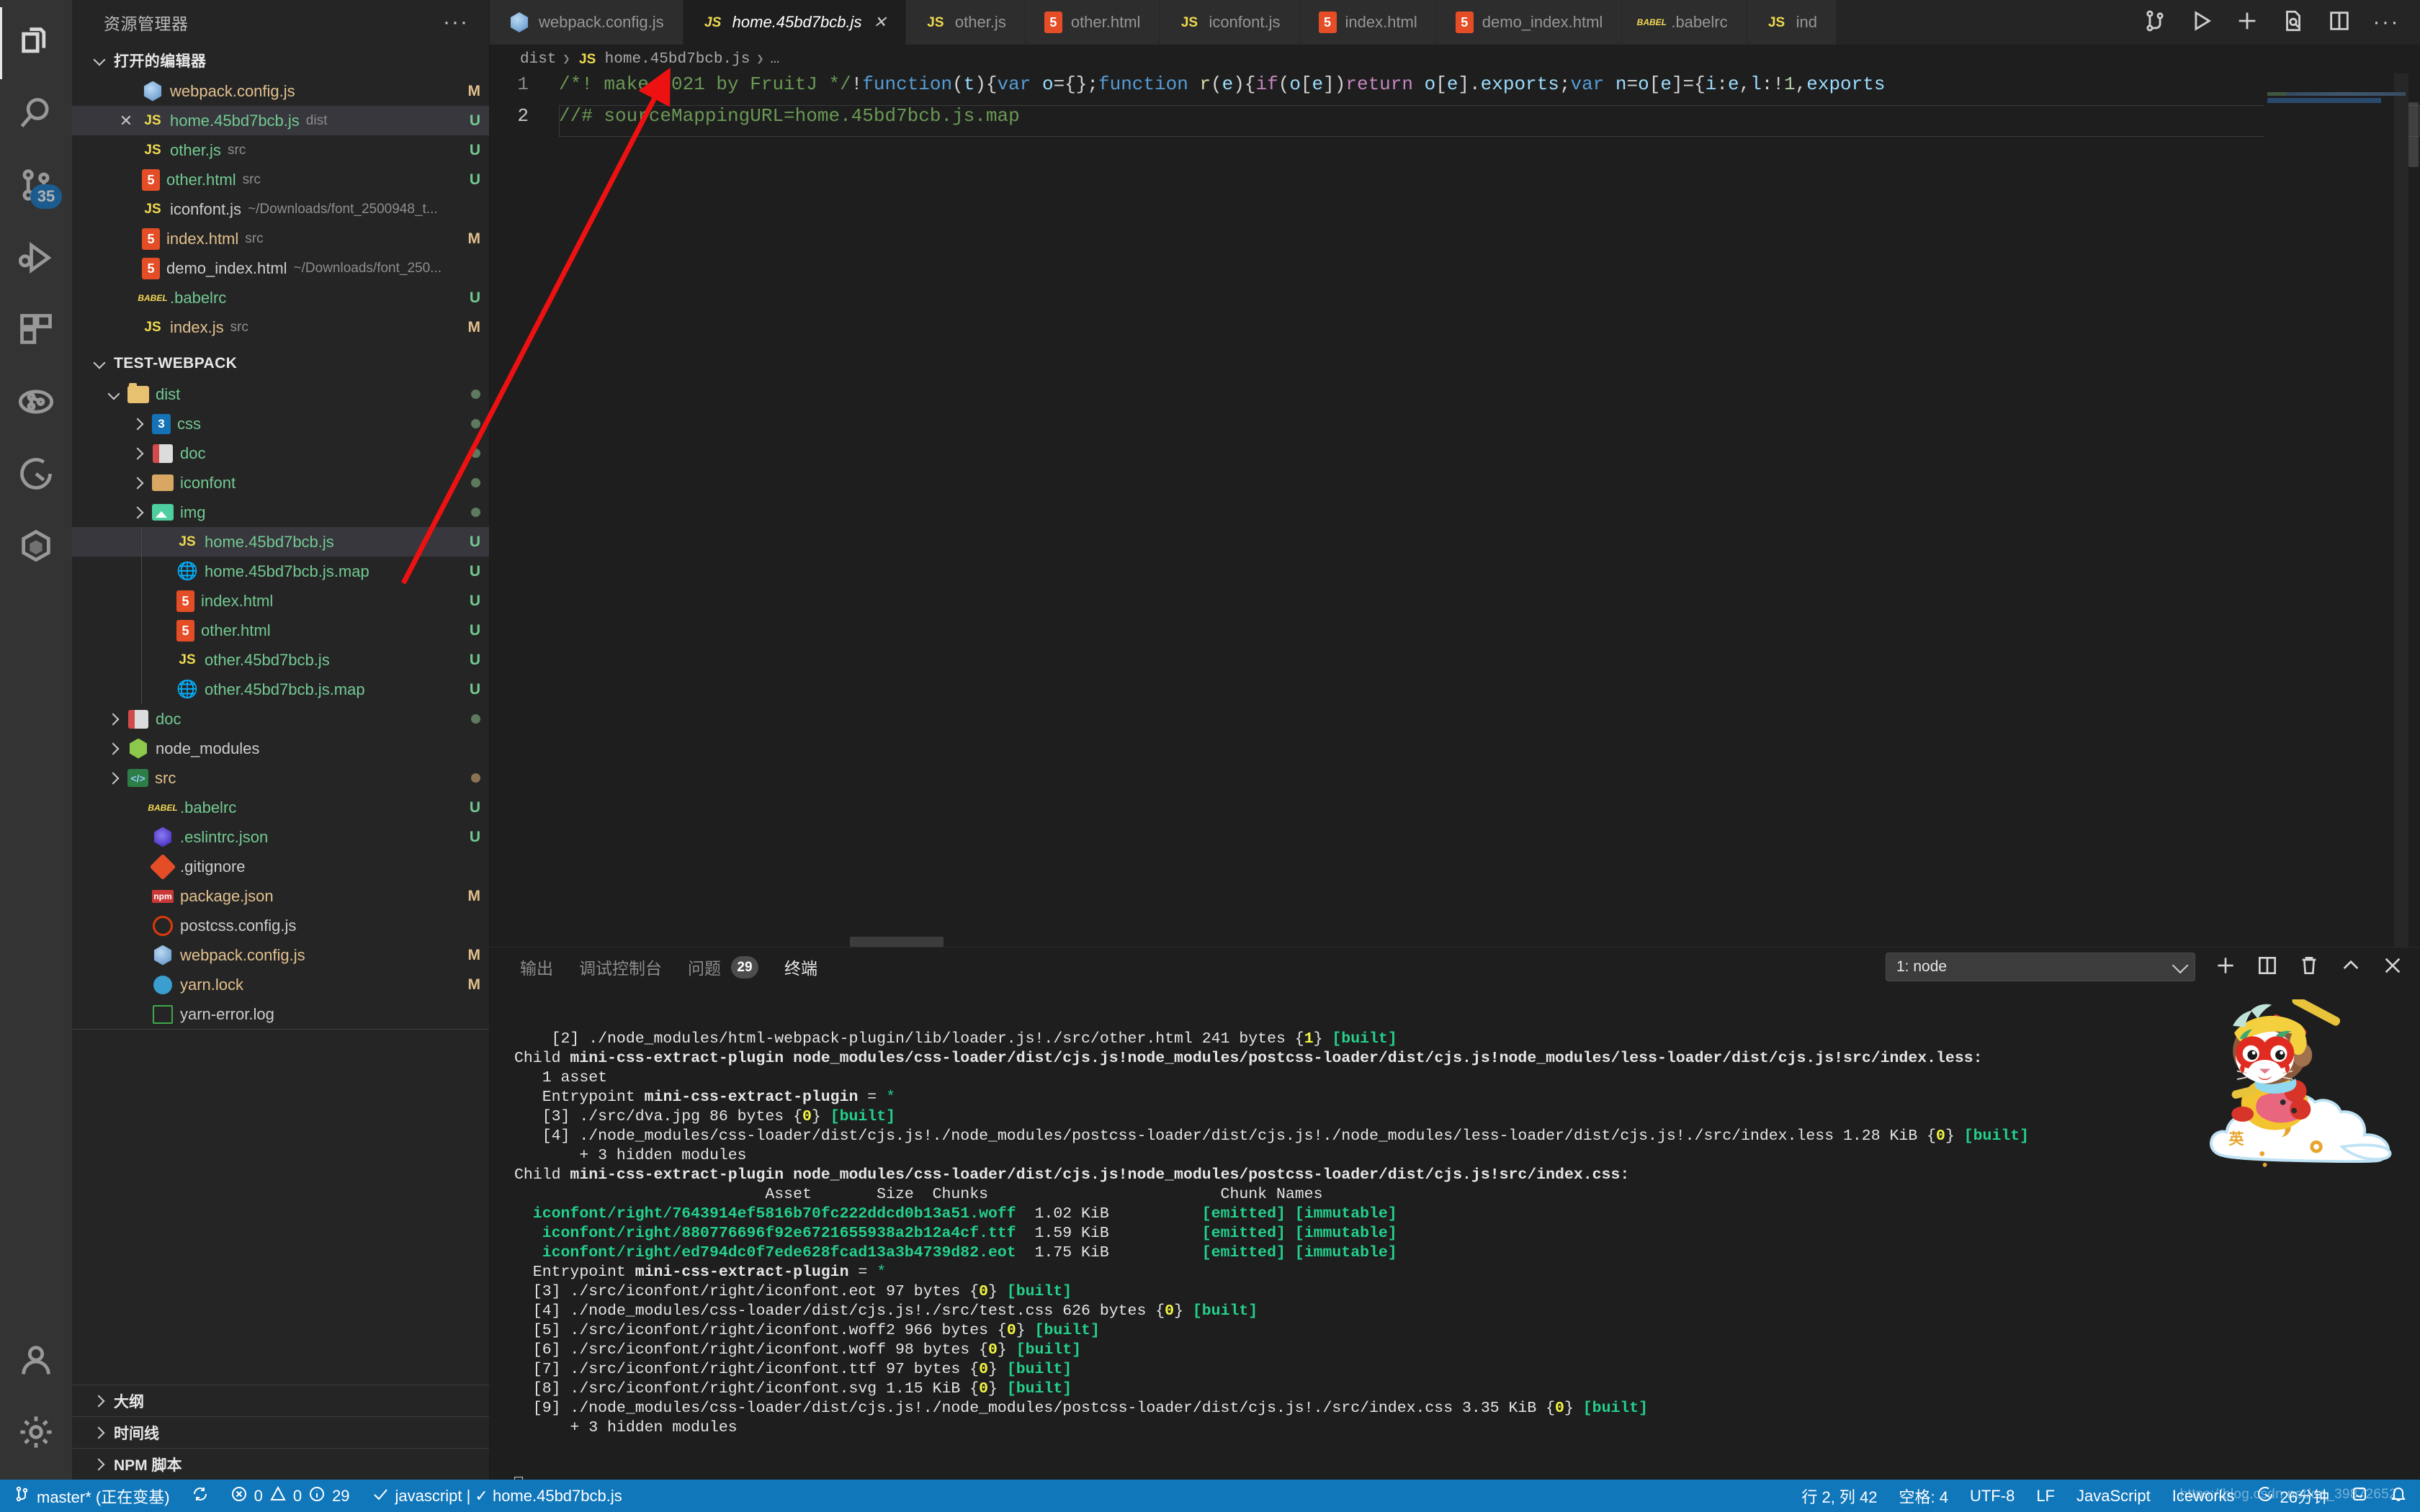 The image size is (2420, 1512). I want to click on activity-git-graph, so click(36, 403).